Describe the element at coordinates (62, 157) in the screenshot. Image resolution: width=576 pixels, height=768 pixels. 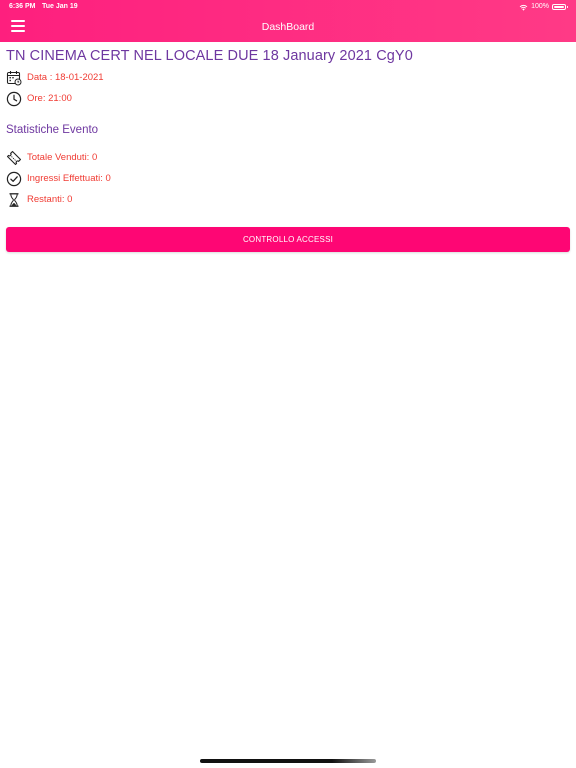
I see `stat-sold: Totale Venduti: 0` at that location.